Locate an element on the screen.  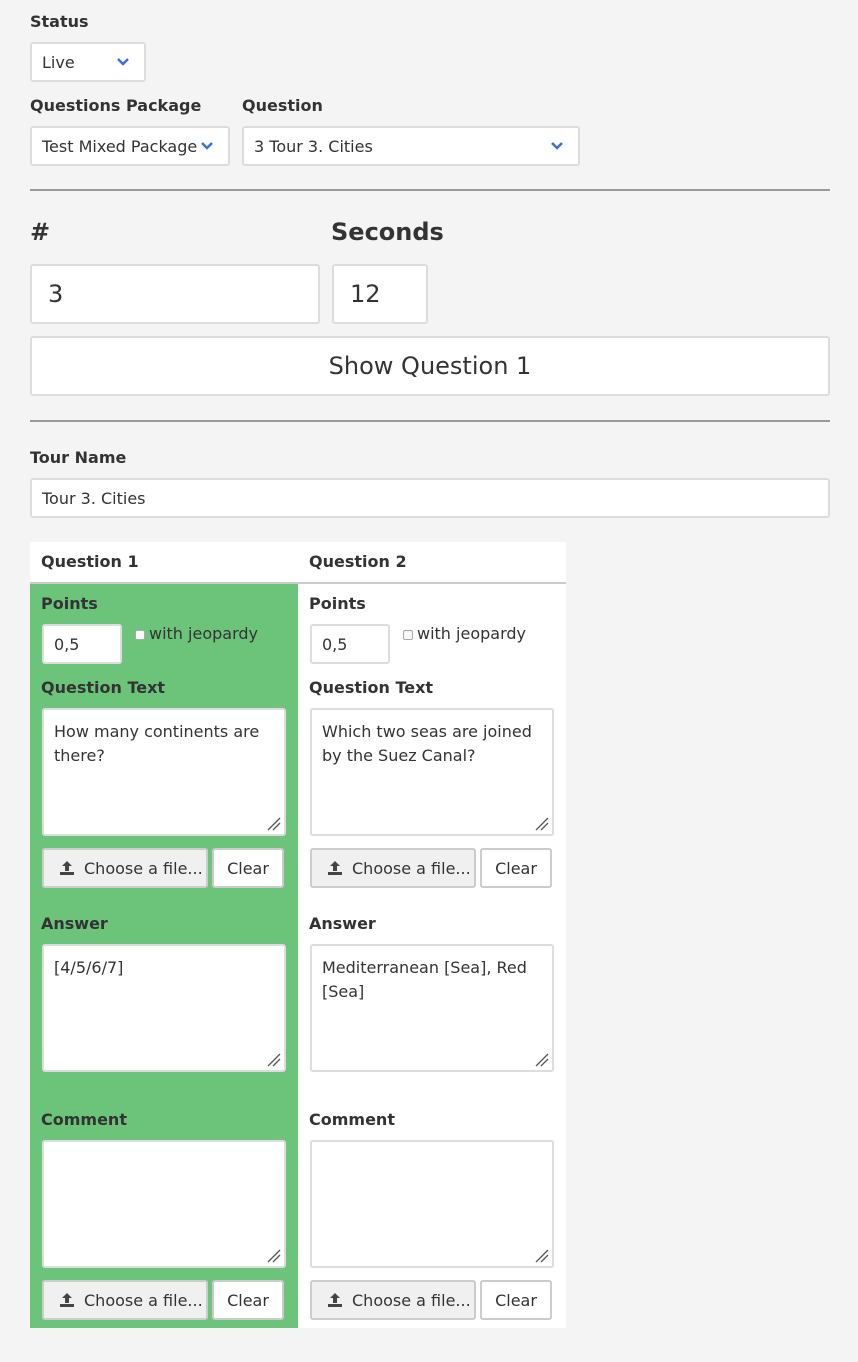
seconds-value: 12 is located at coordinates (365, 294).